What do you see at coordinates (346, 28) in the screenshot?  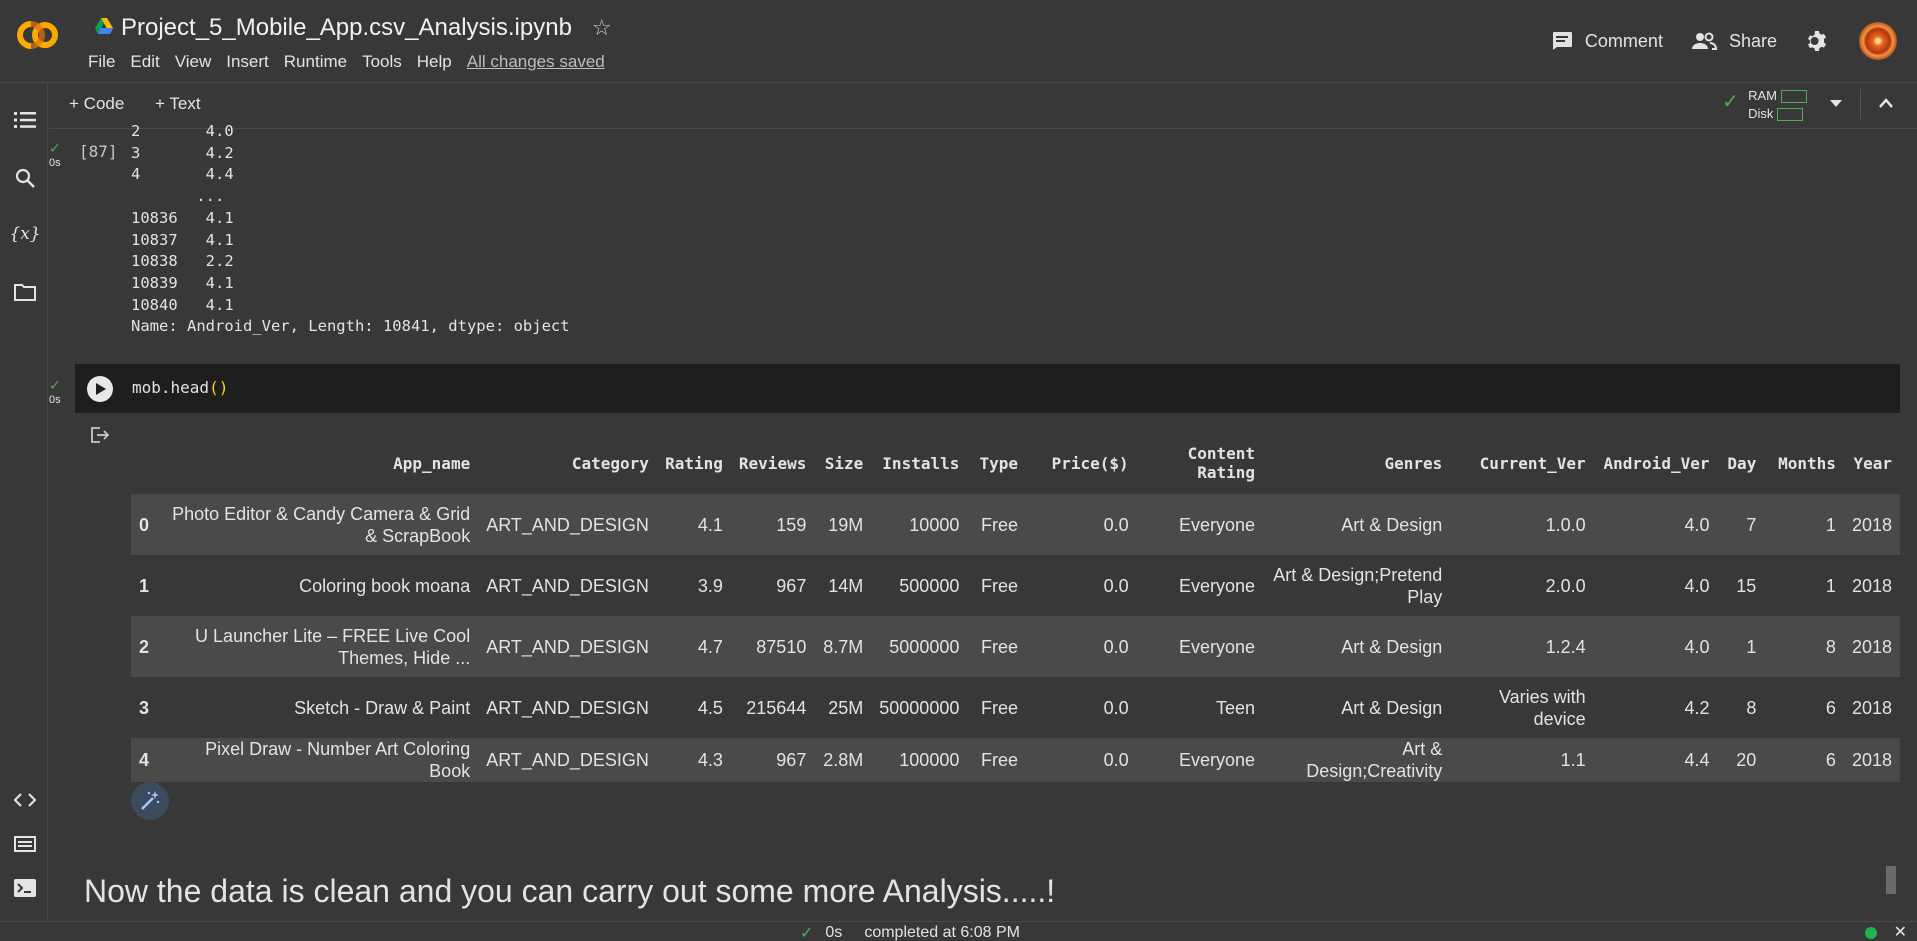 I see `notebook-title: Project_5_Mobile_App.csv_Analysis.ipynb` at bounding box center [346, 28].